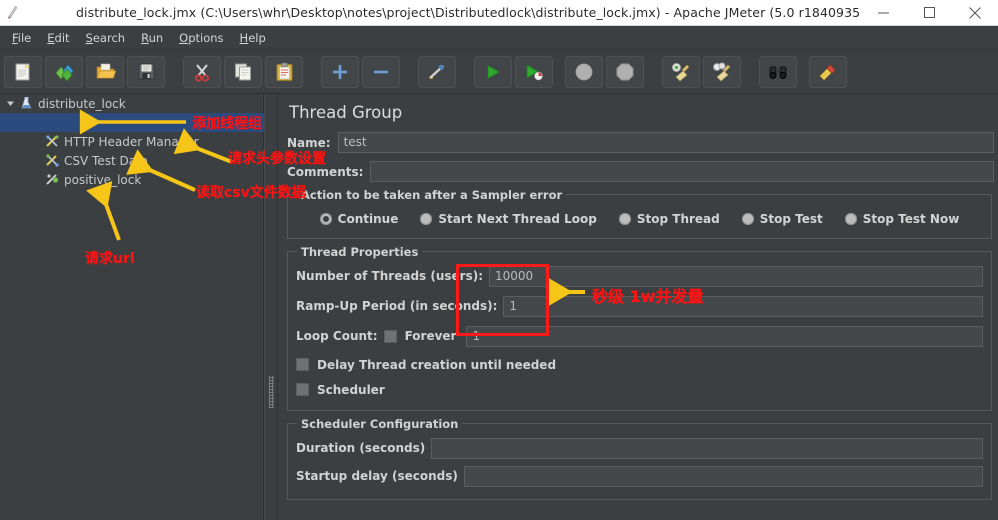 This screenshot has width=998, height=520. I want to click on page-title: Thread Group, so click(346, 112).